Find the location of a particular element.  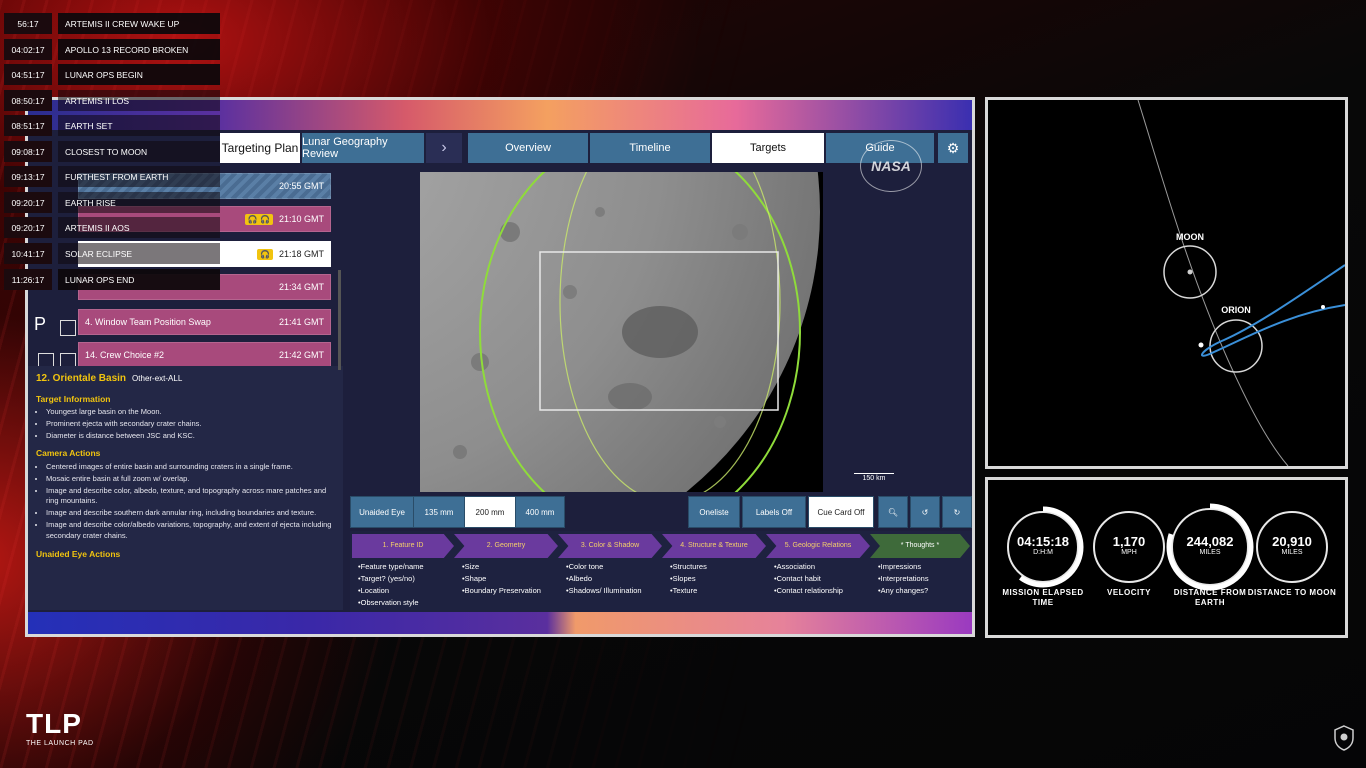

tab-timeline: Timeline is located at coordinates (650, 148).